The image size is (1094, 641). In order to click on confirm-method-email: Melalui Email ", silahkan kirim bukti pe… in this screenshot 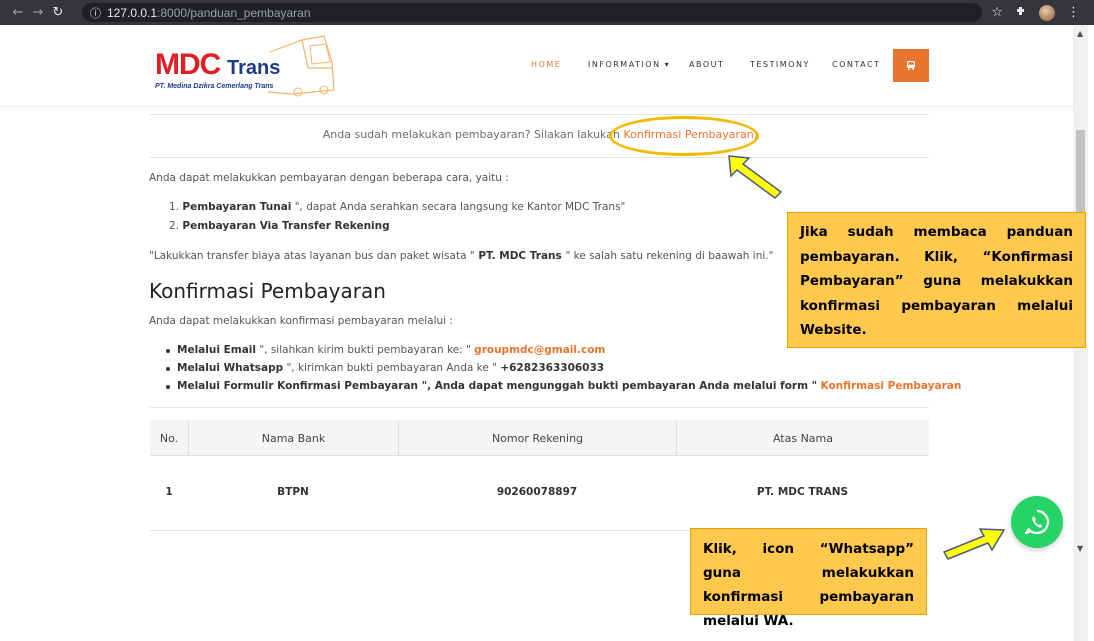, I will do `click(391, 350)`.